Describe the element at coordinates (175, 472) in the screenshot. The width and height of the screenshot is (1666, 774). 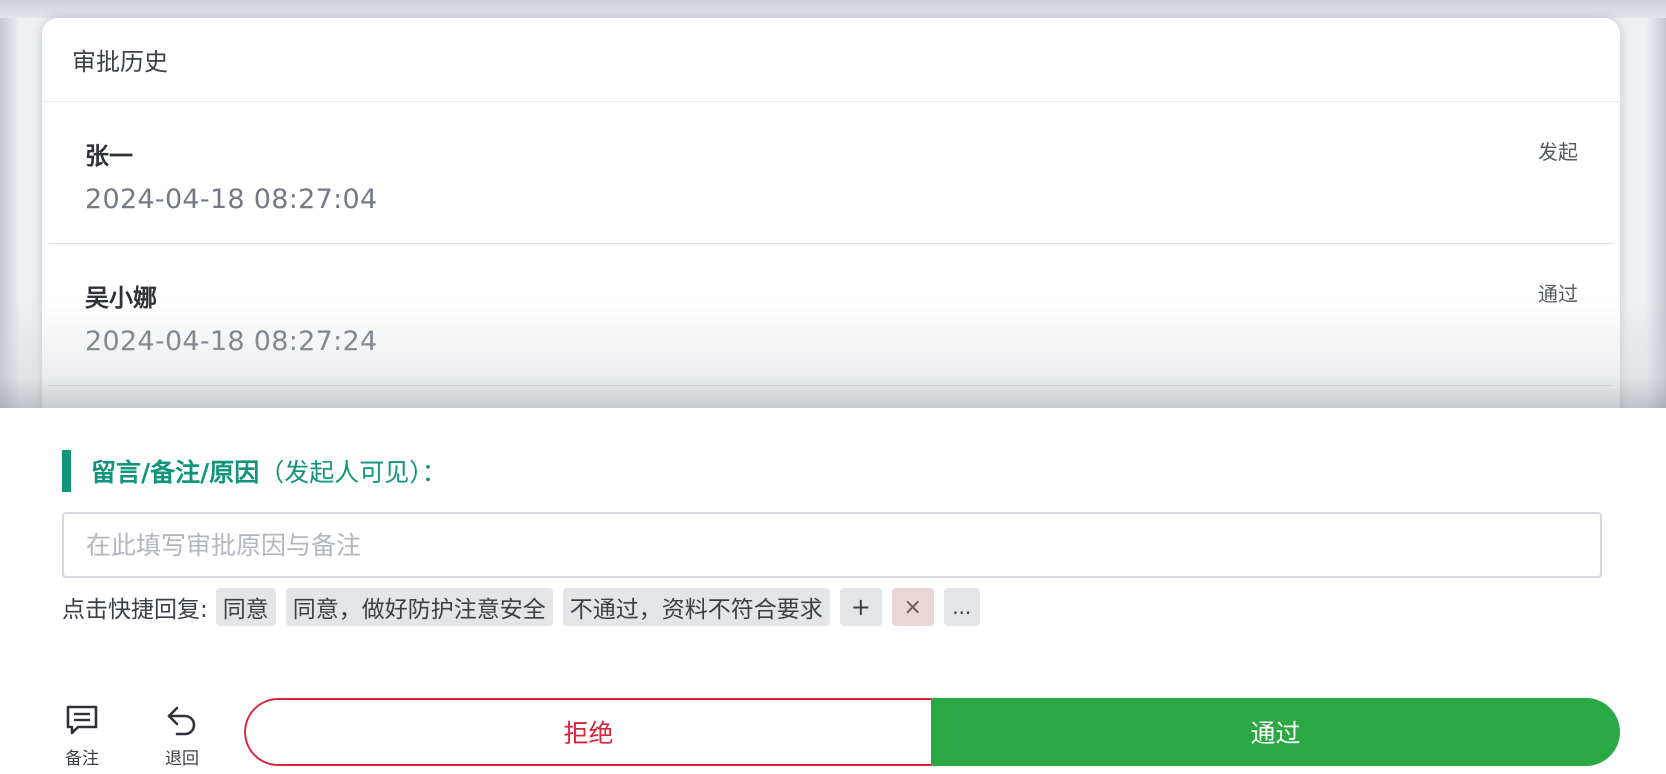
I see `remark-title-main: 留言/备注/原因` at that location.